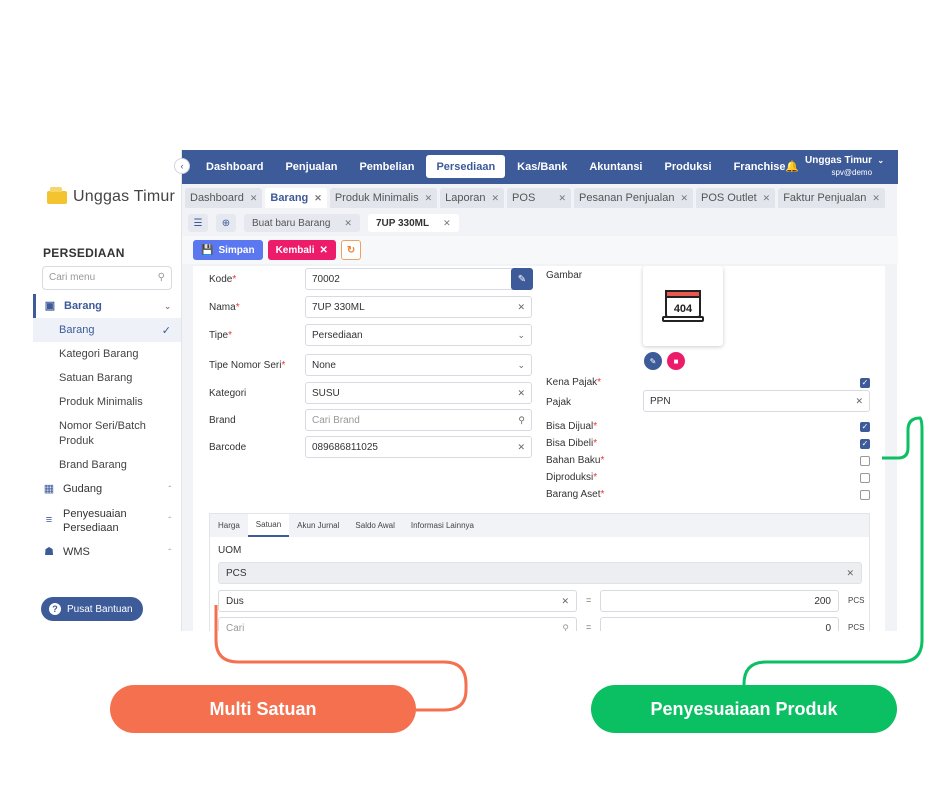 This screenshot has height=788, width=940. Describe the element at coordinates (263, 709) in the screenshot. I see `callout-multi-satuan: Multi Satuan` at that location.